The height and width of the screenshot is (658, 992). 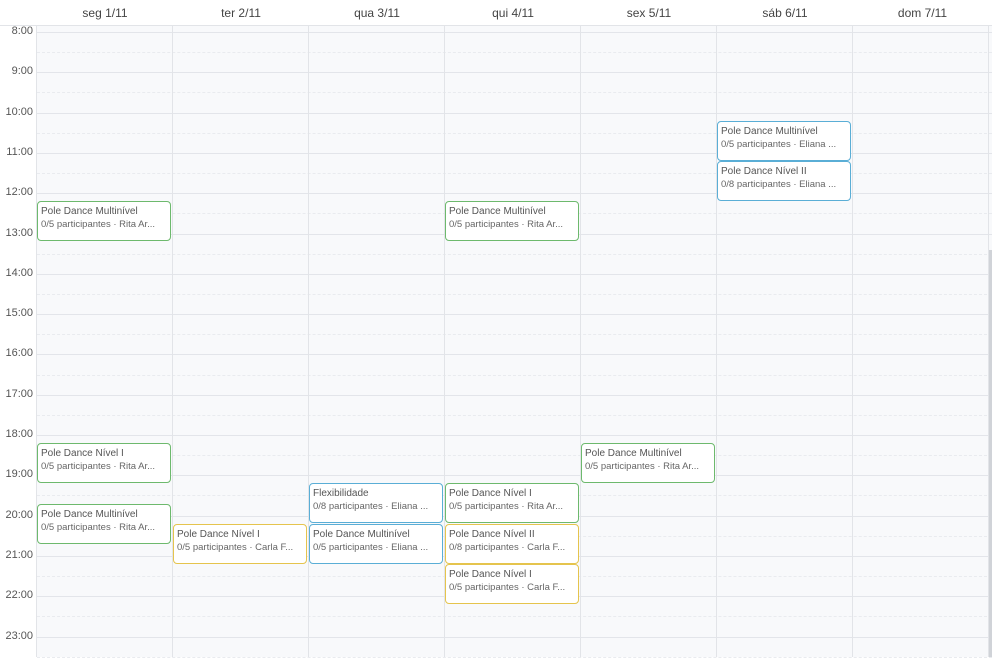 I want to click on day-header: seg 1/11, so click(x=105, y=13).